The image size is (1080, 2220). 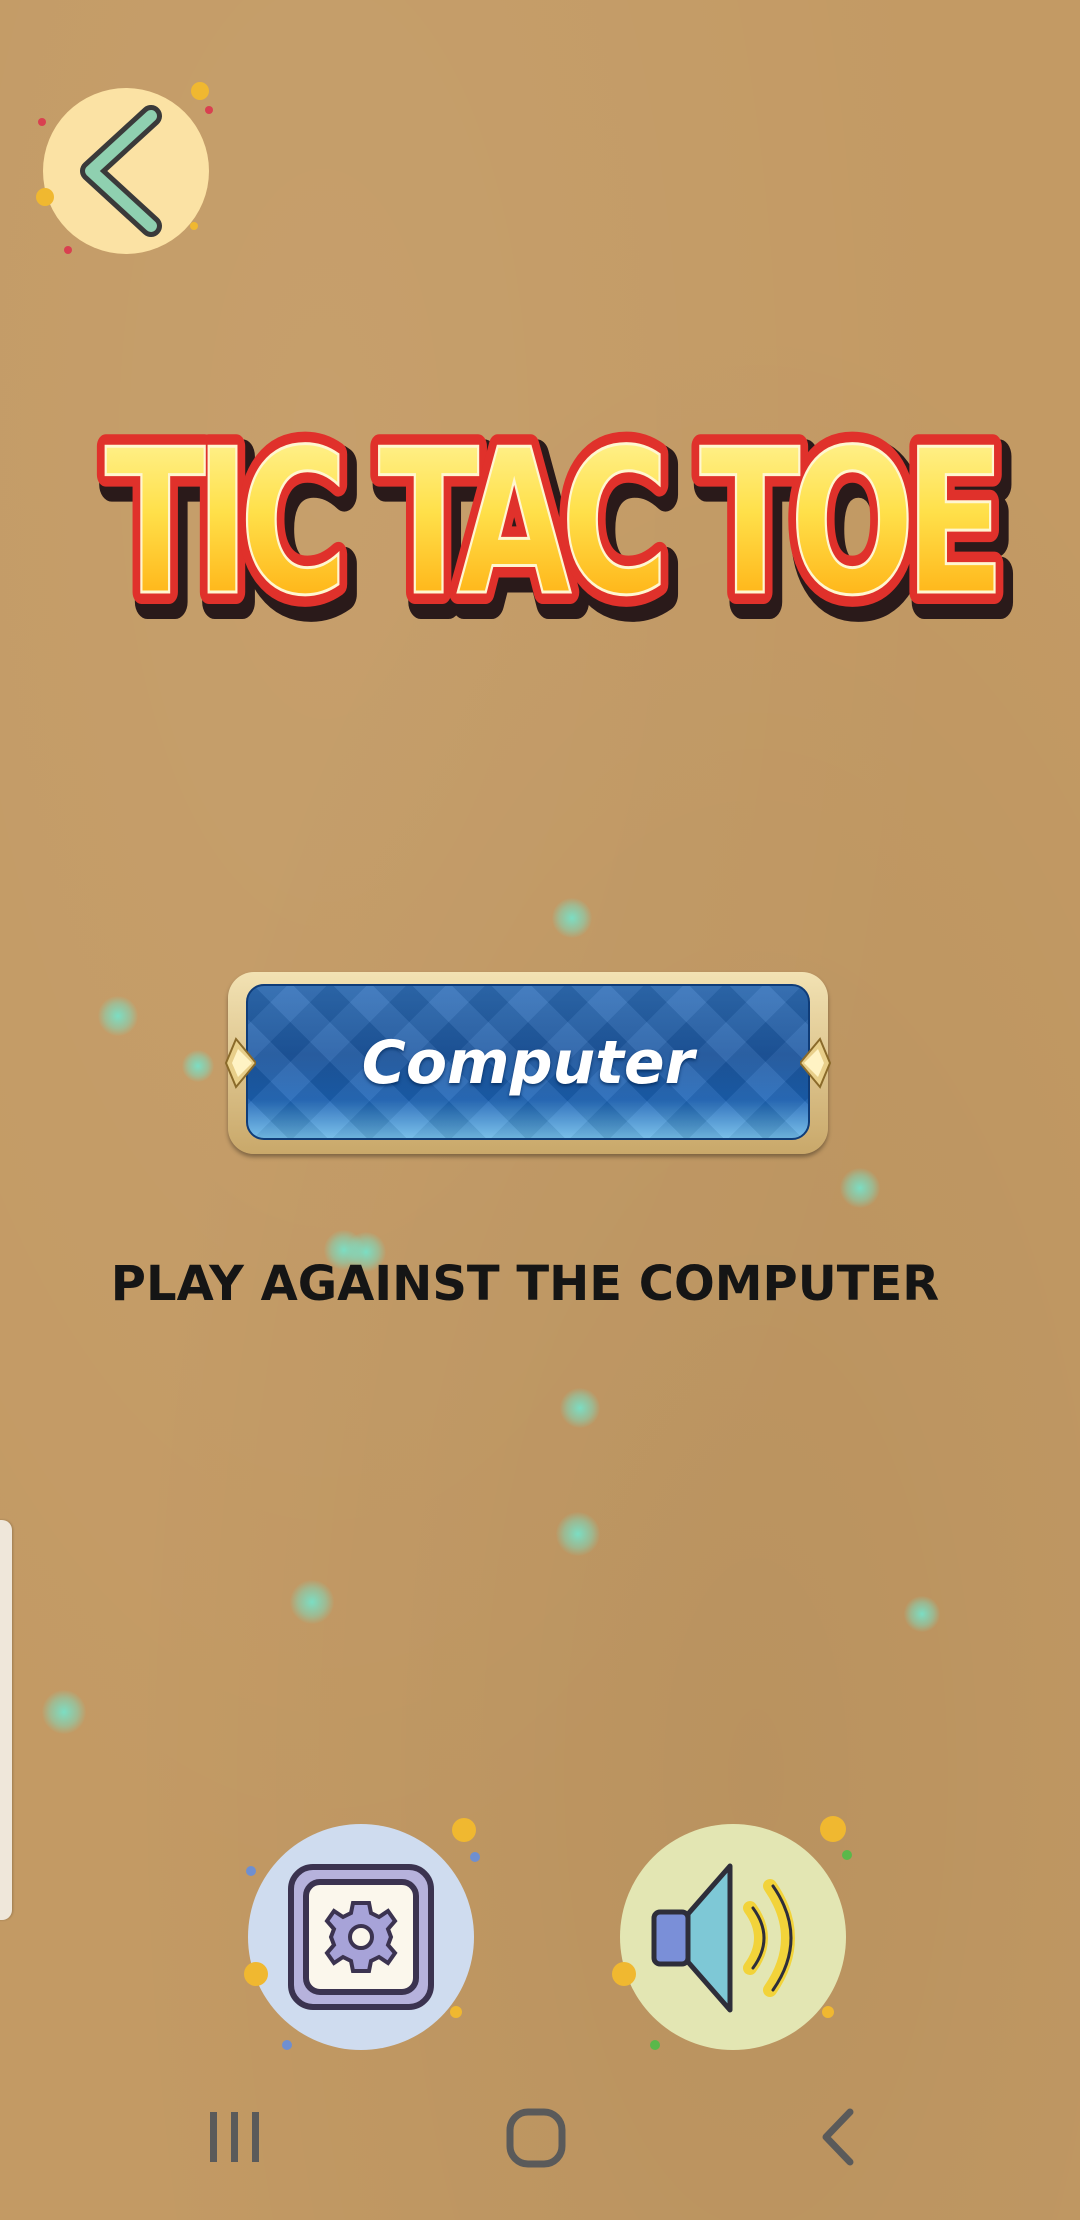 What do you see at coordinates (525, 1284) in the screenshot?
I see `mode-description: PLAY AGAINST THE COMPUTER` at bounding box center [525, 1284].